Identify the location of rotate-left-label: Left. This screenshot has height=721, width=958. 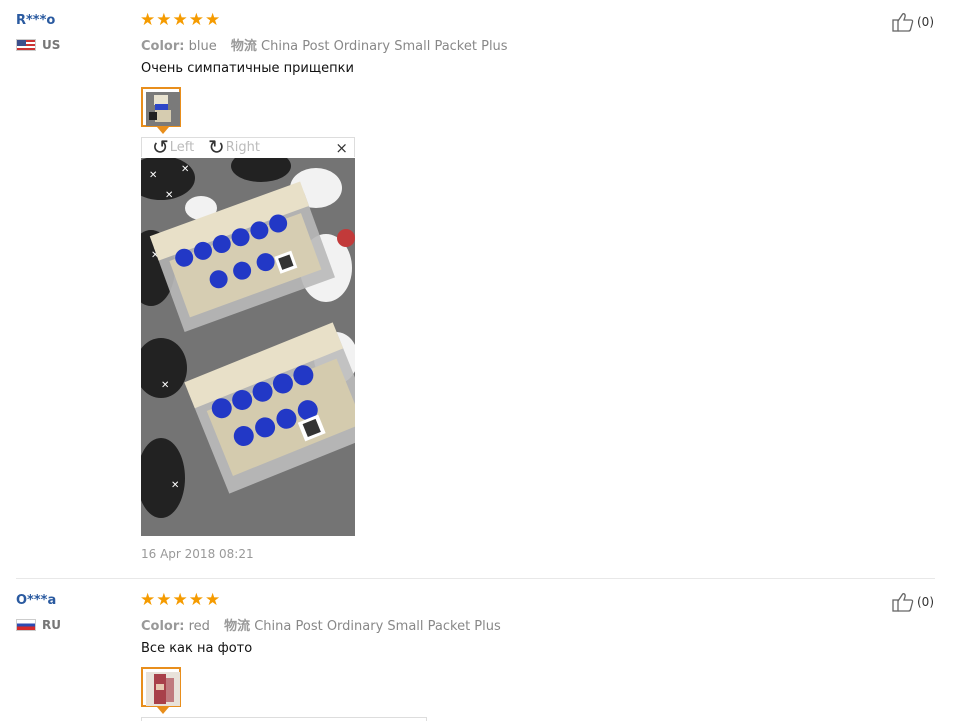
(182, 147).